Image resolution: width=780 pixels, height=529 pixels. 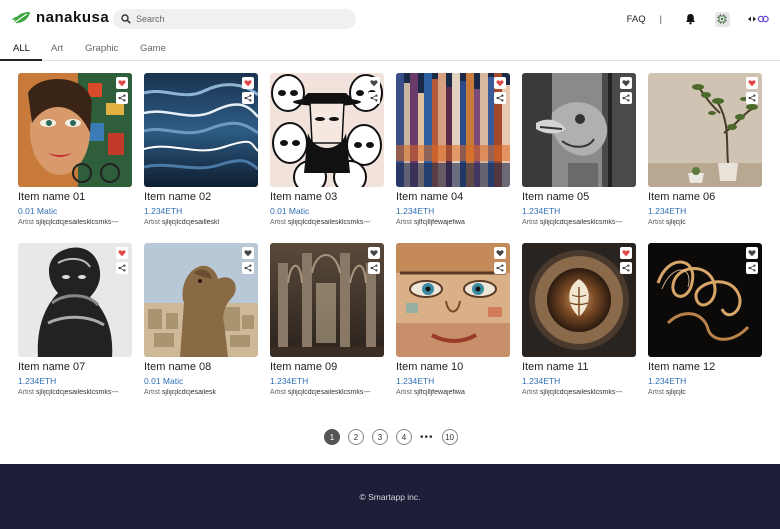 I want to click on page-button-last: 10, so click(x=449, y=437).